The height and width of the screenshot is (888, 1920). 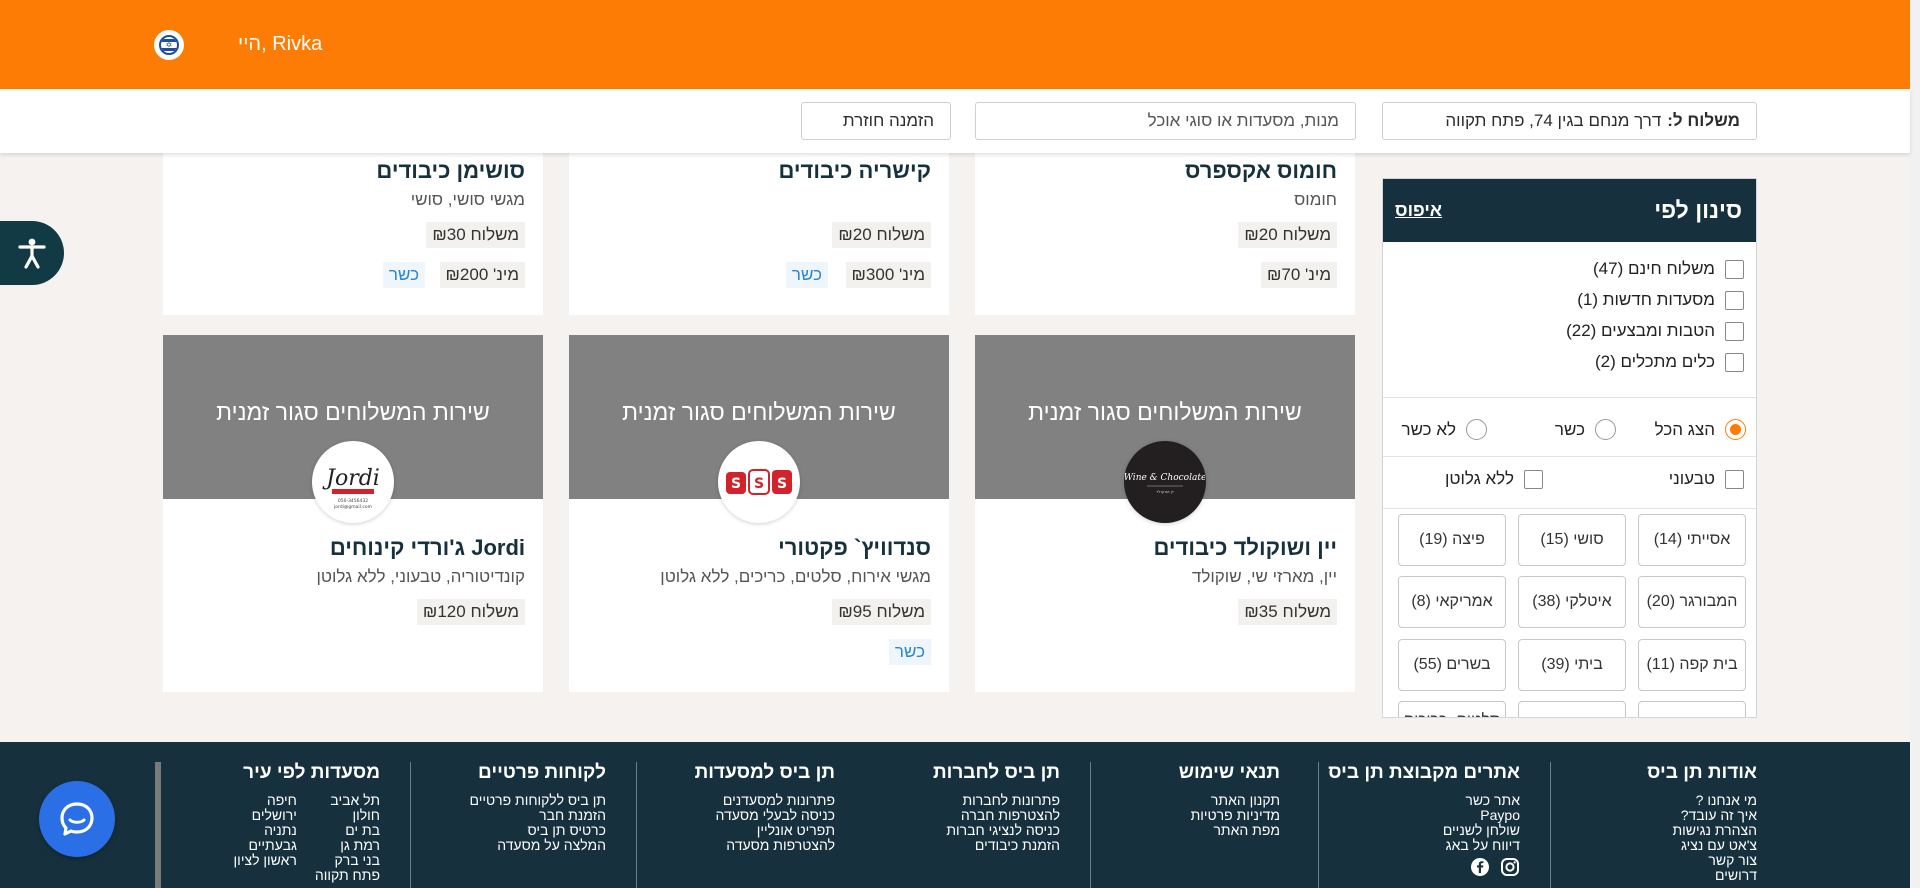 What do you see at coordinates (1424, 830) in the screenshot?
I see `footer-link: שולחן לשניים` at bounding box center [1424, 830].